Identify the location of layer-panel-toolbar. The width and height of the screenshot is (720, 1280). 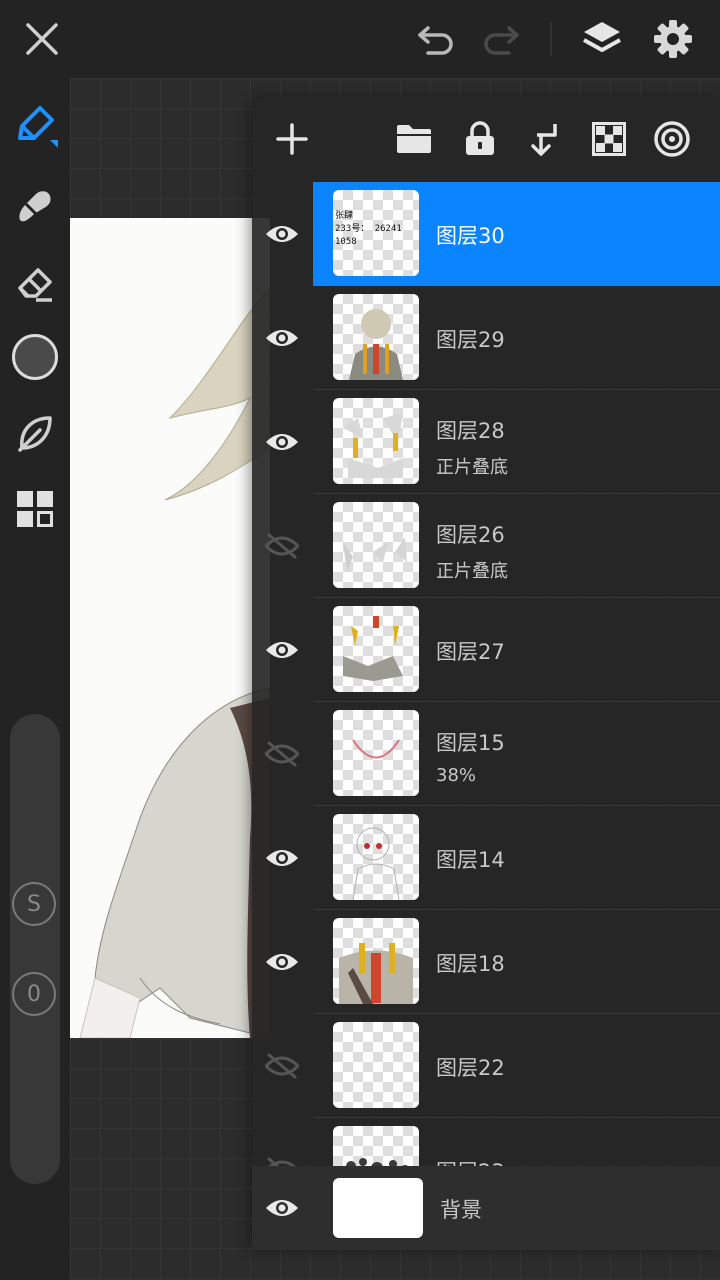
(486, 139).